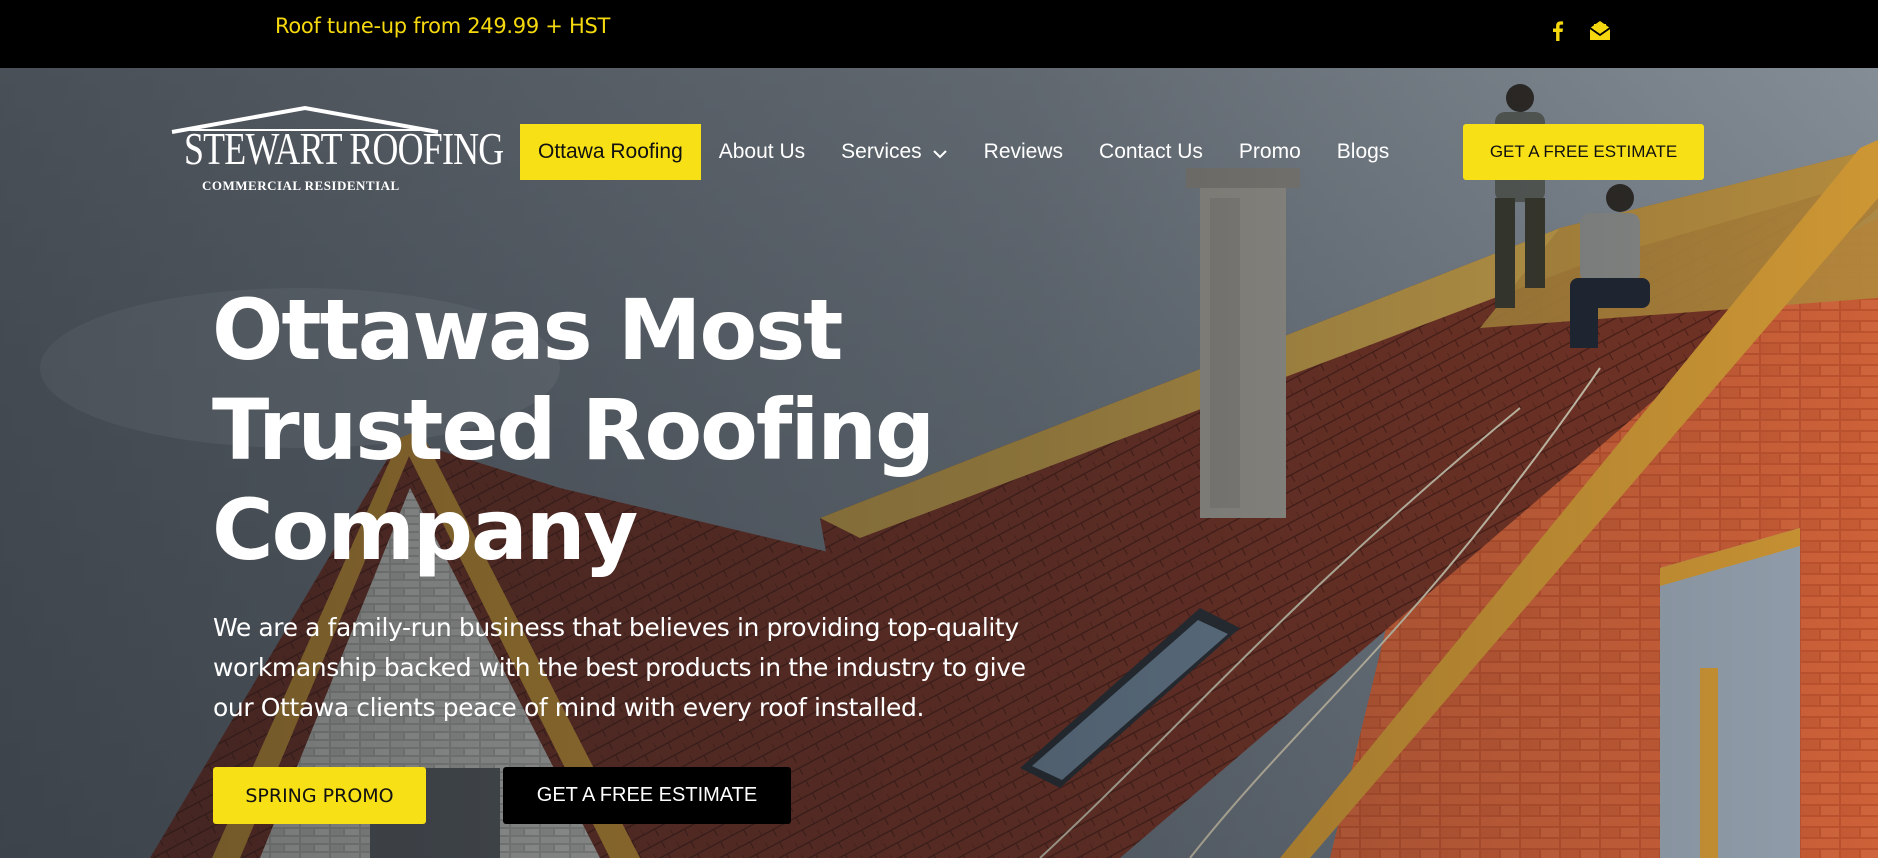 The height and width of the screenshot is (858, 1878). I want to click on nav-item-ottawa-roofing: Ottawa Roofing, so click(610, 152).